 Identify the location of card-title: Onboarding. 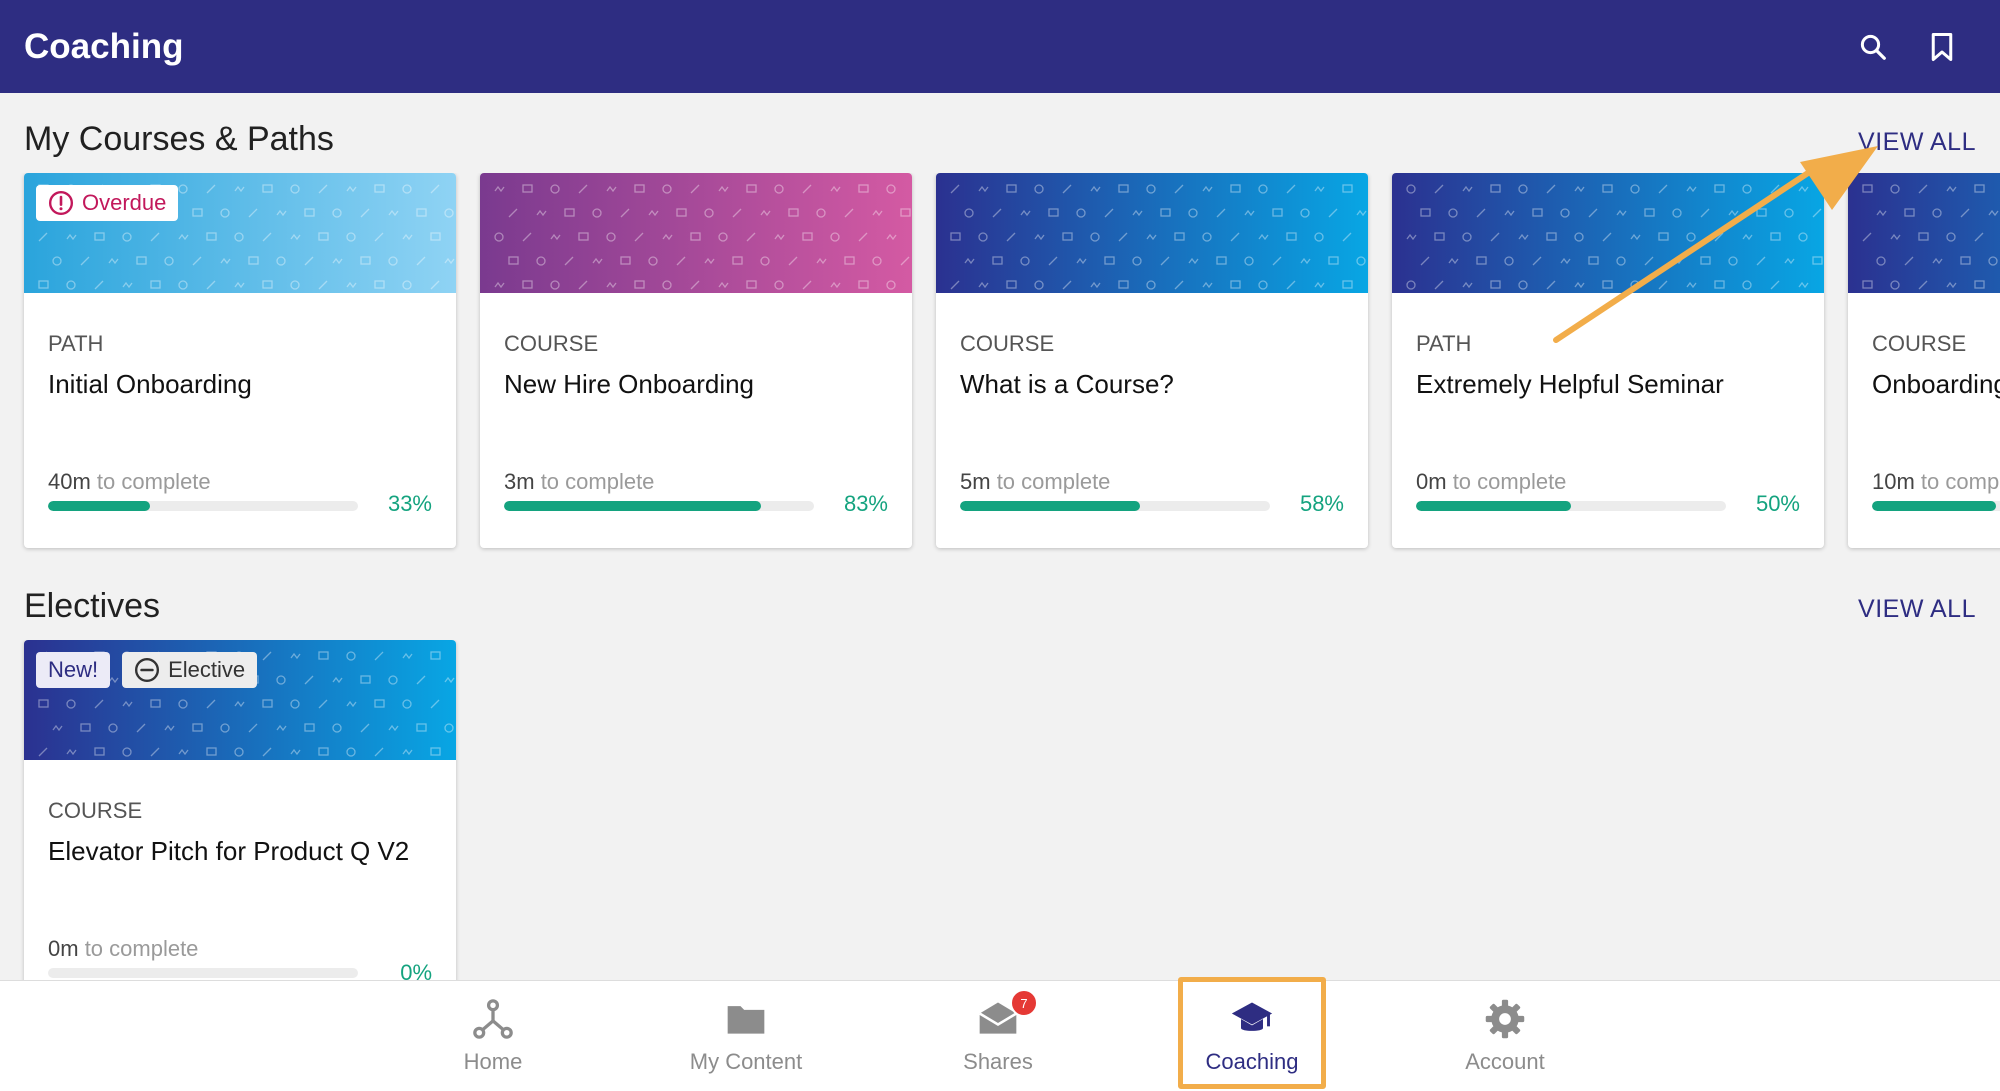
(1936, 384).